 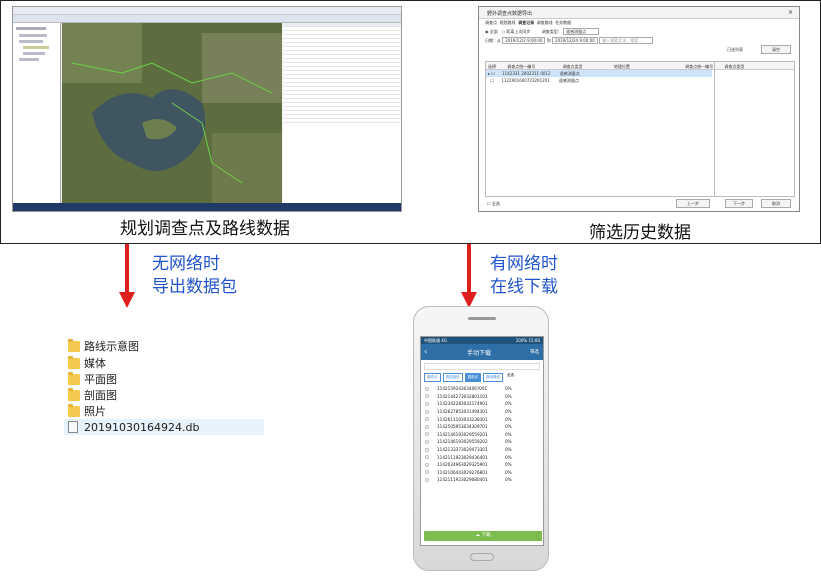 What do you see at coordinates (493, 40) in the screenshot?
I see `date-label: 日期：从` at bounding box center [493, 40].